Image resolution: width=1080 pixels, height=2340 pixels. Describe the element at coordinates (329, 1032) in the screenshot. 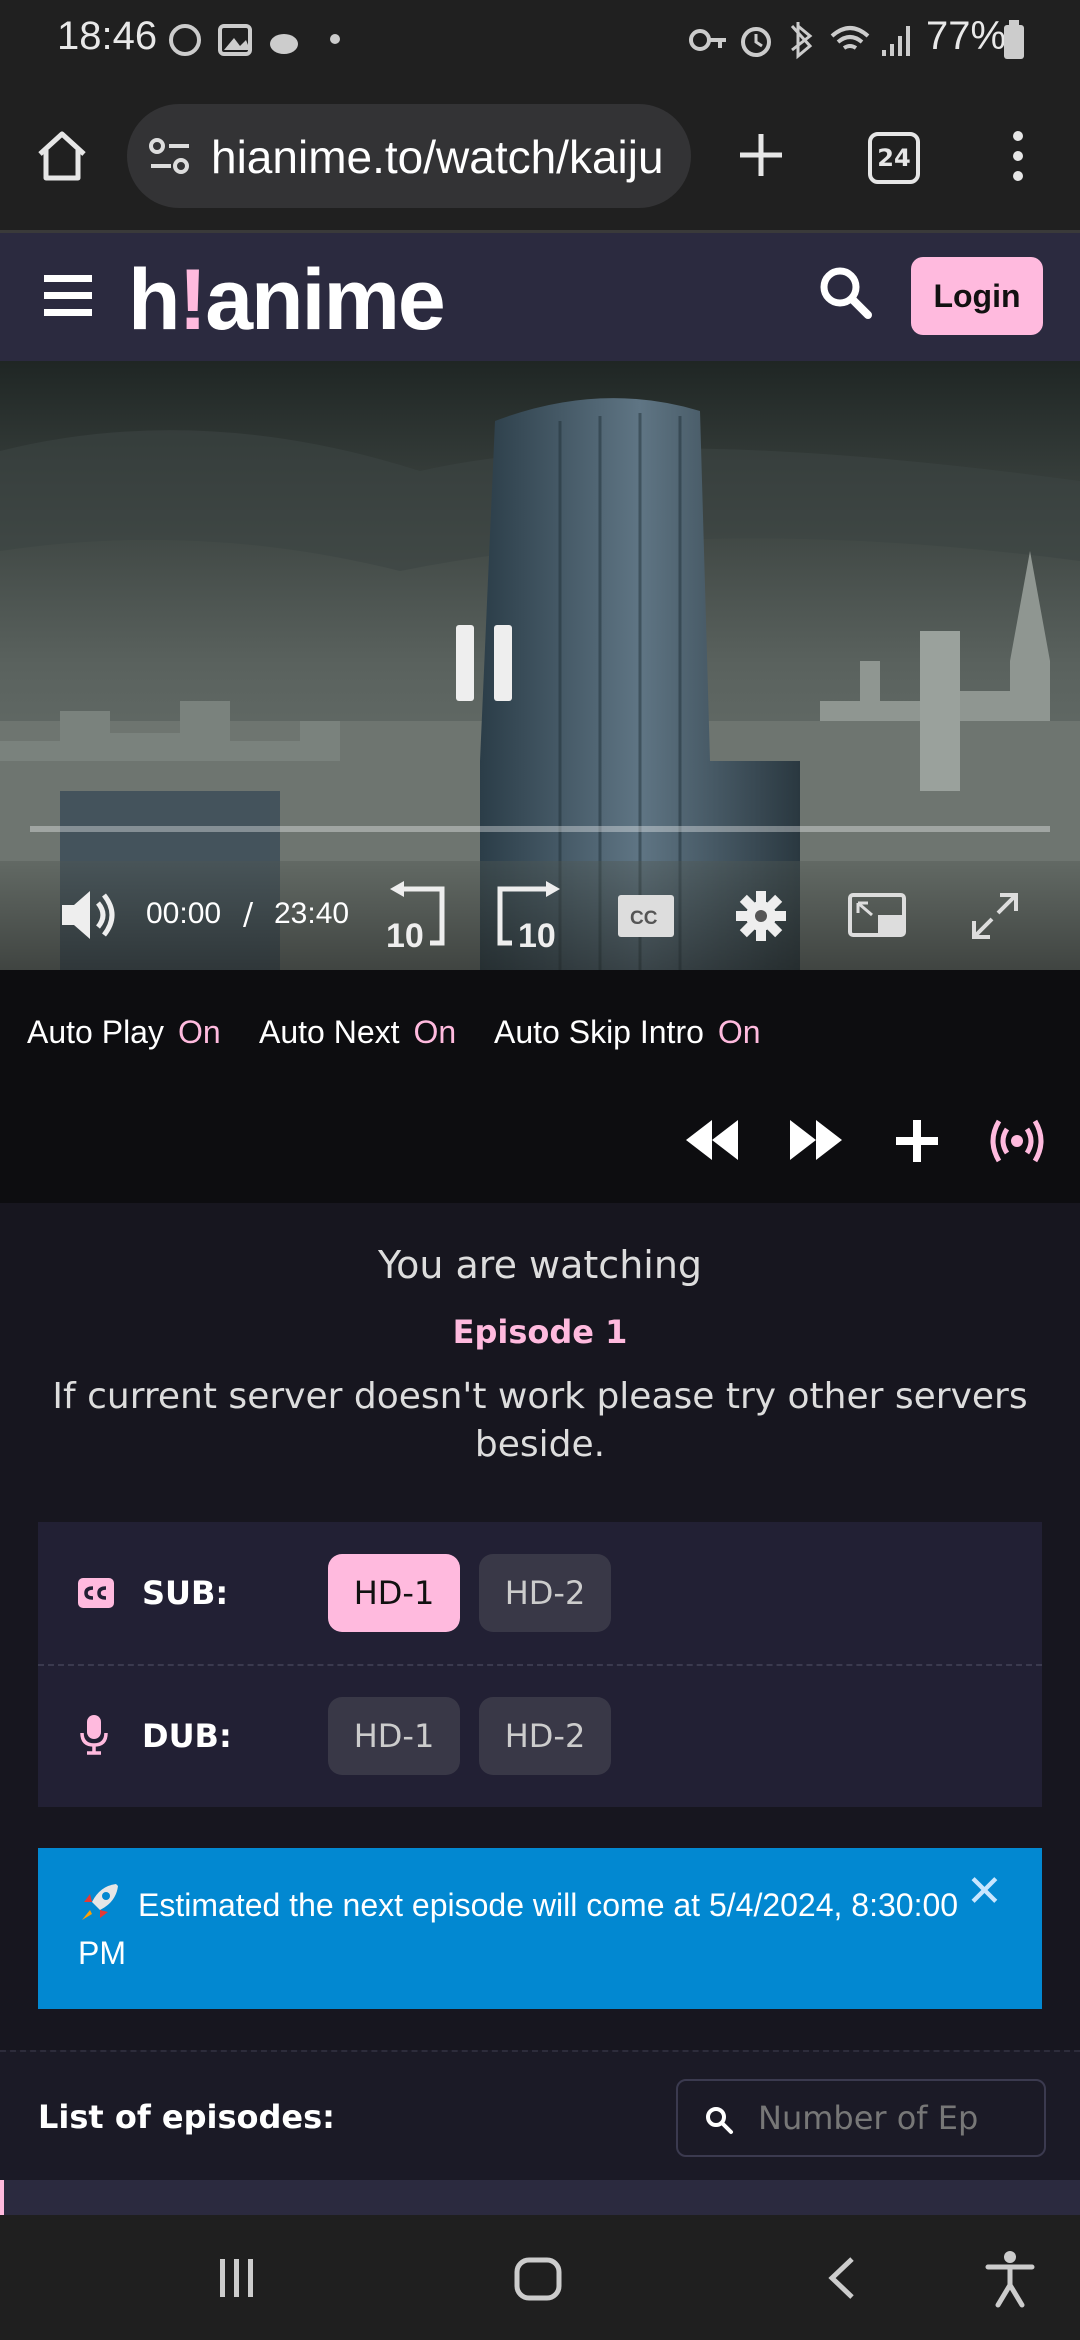

I see `toggle-label: Auto Next` at that location.